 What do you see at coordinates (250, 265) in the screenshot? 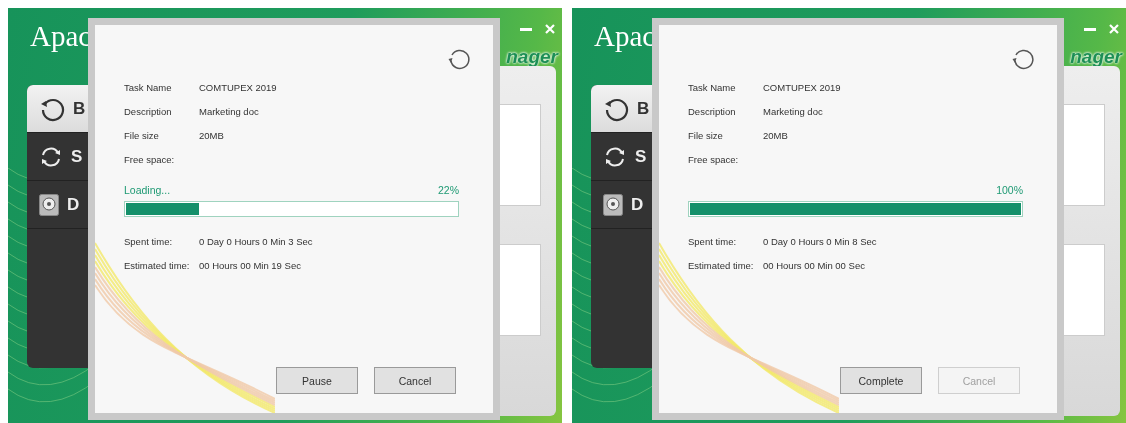
I see `field-value: 00 Hours 00 Min 19 Sec` at bounding box center [250, 265].